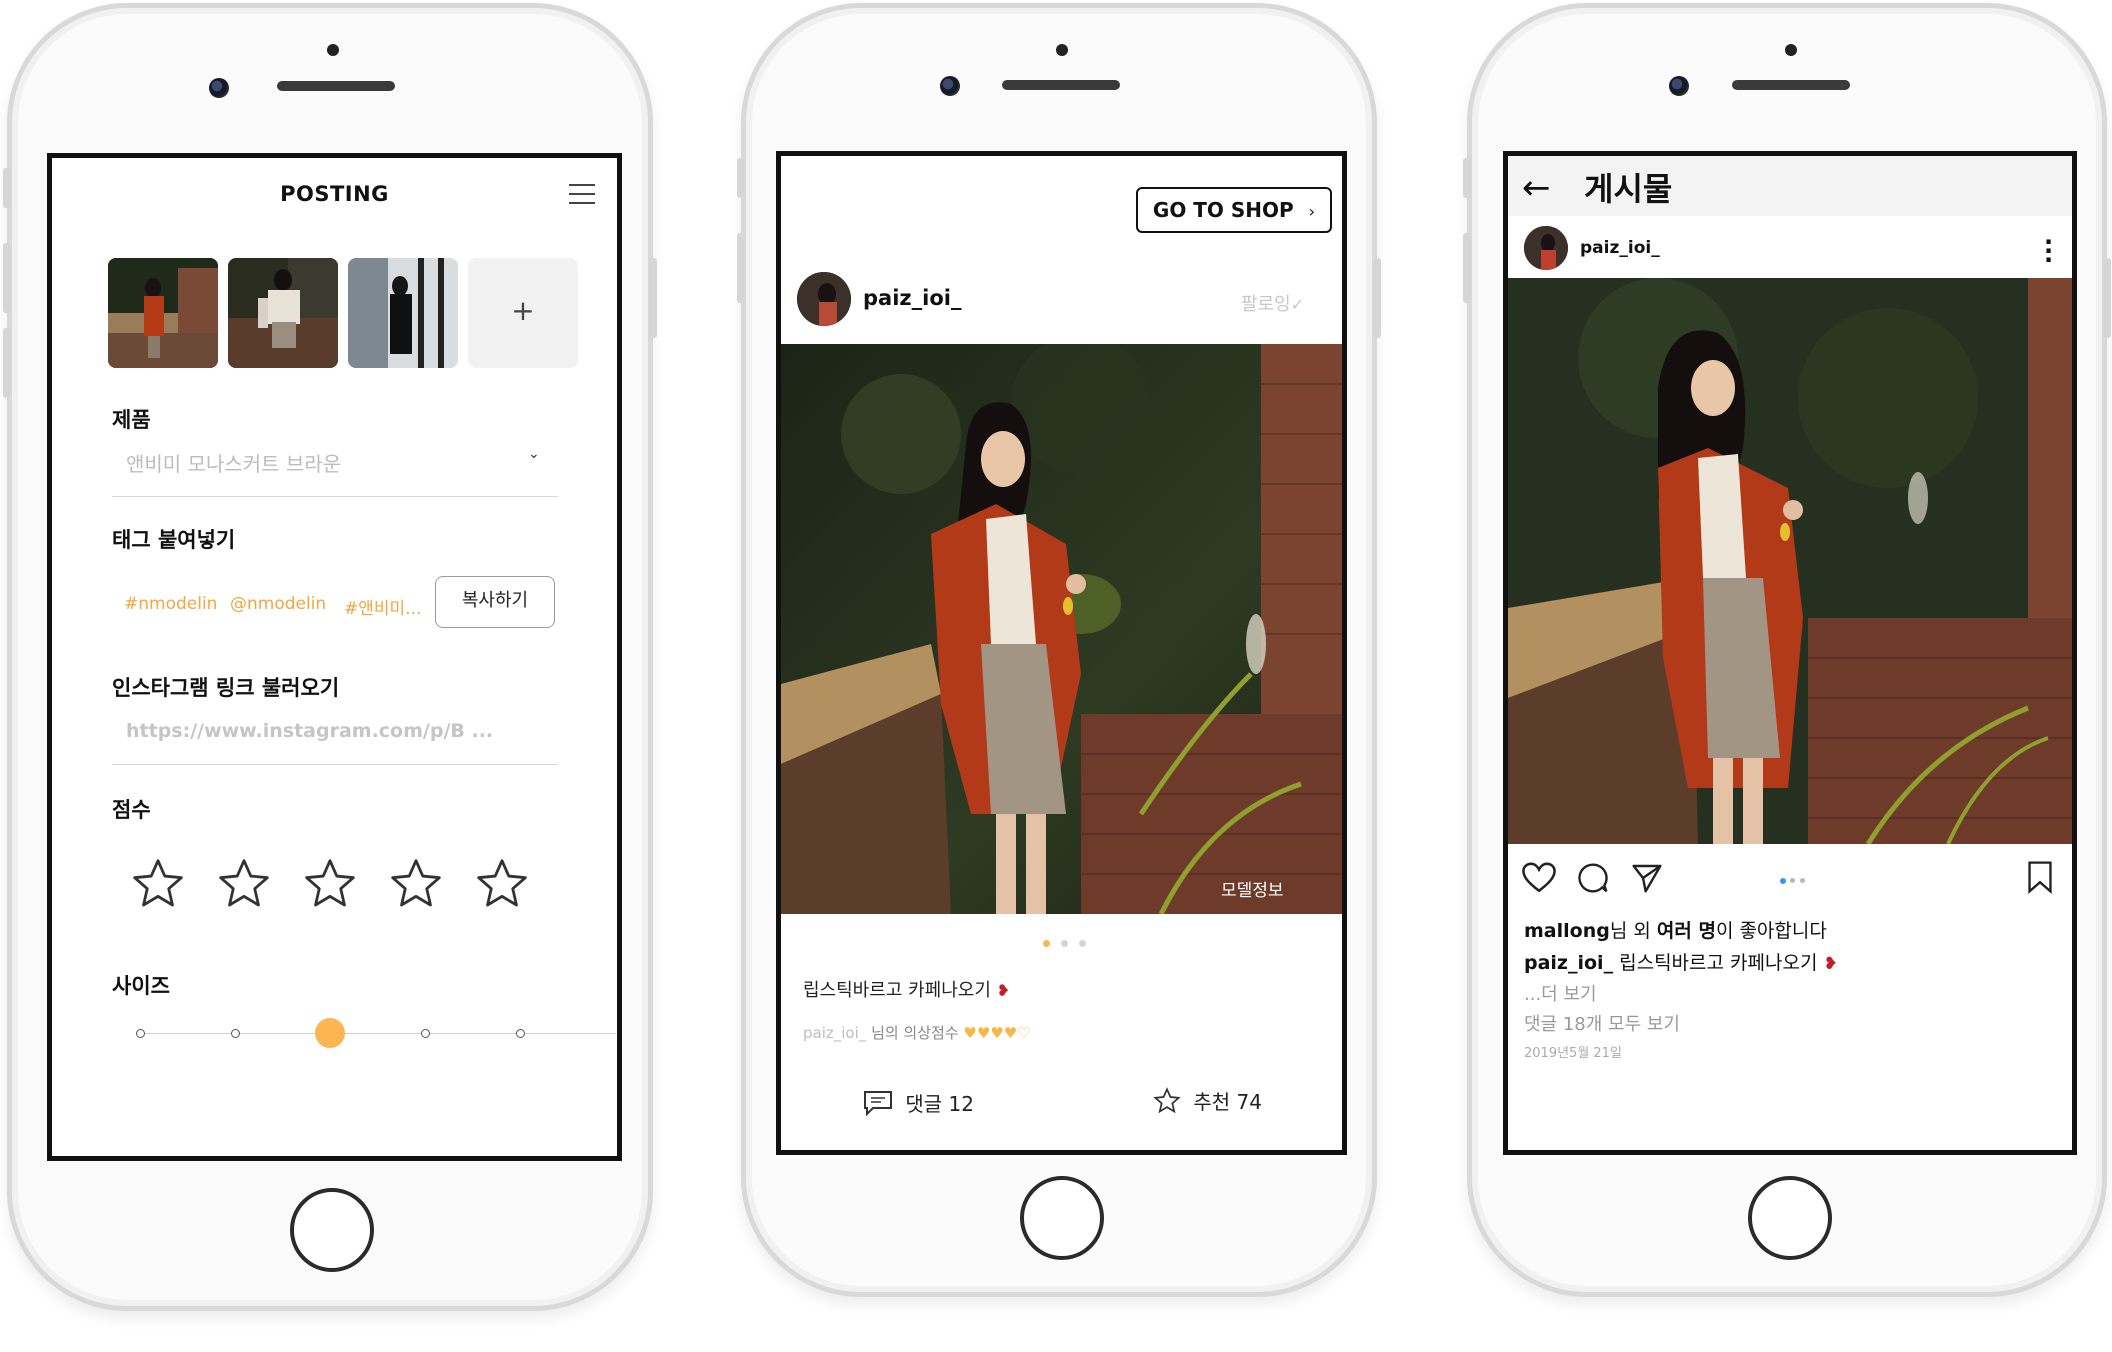 The width and height of the screenshot is (2112, 1352). What do you see at coordinates (939, 1104) in the screenshot?
I see `comments-label: 댓글 12` at bounding box center [939, 1104].